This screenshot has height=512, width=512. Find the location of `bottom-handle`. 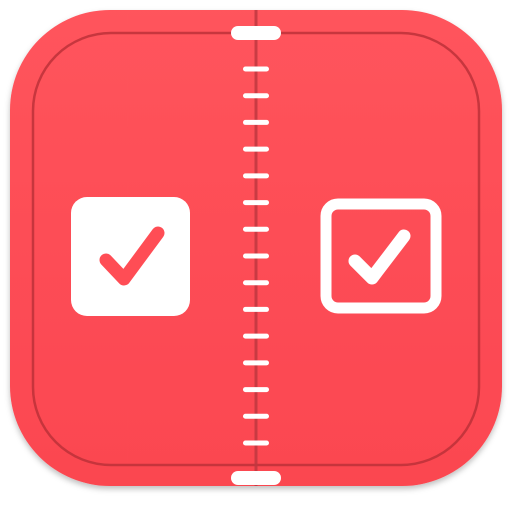

bottom-handle is located at coordinates (256, 478).